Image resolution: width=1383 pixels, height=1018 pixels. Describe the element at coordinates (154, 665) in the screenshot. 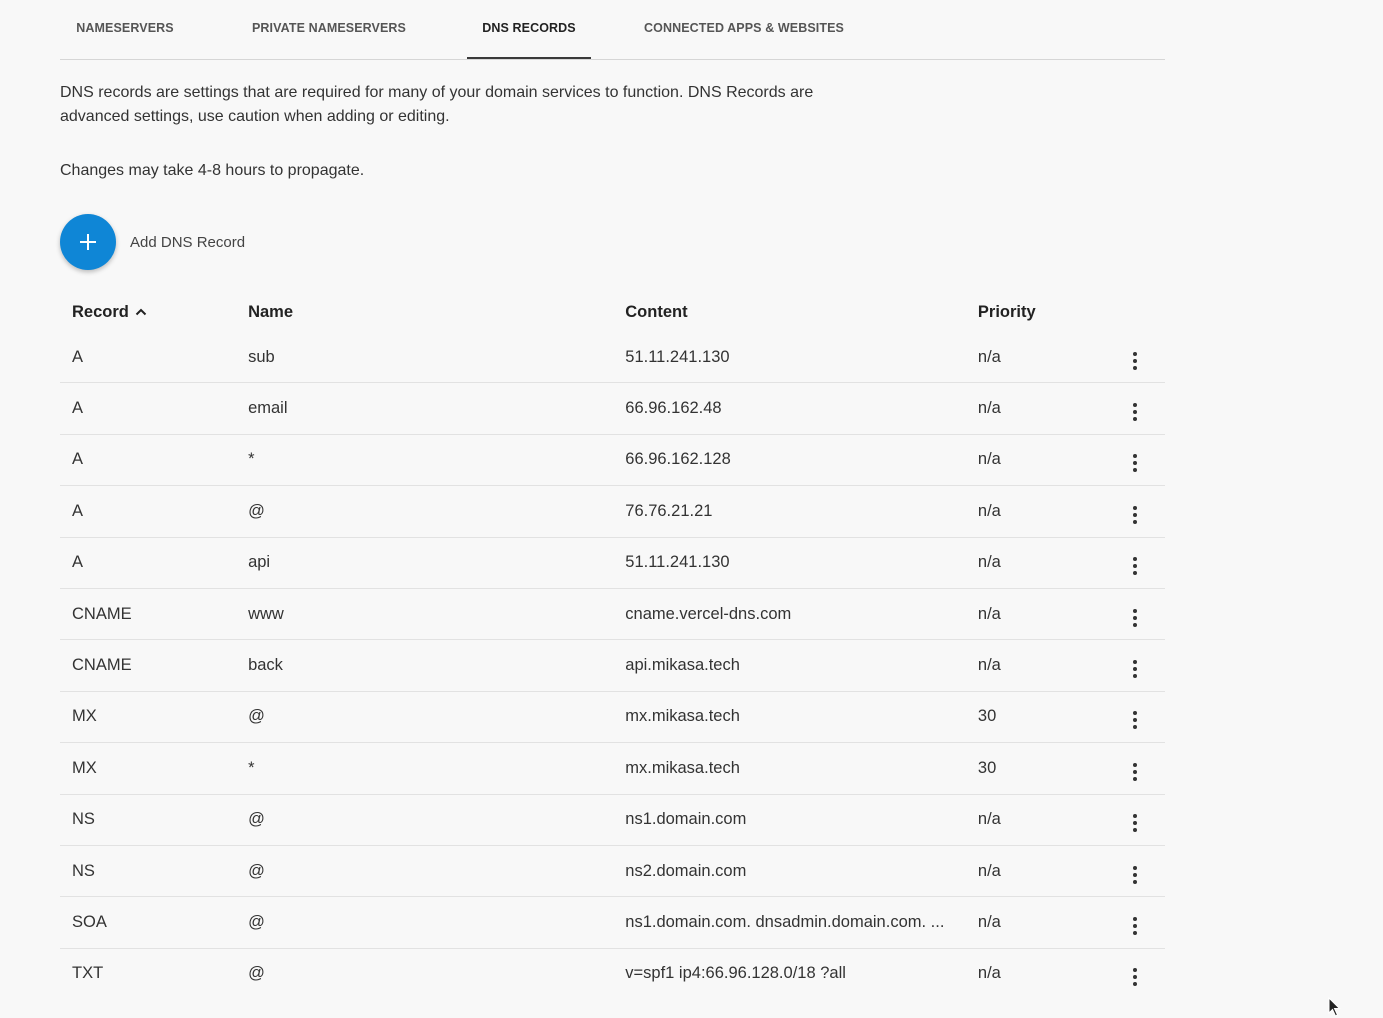

I see `record-cell: CNAME` at that location.